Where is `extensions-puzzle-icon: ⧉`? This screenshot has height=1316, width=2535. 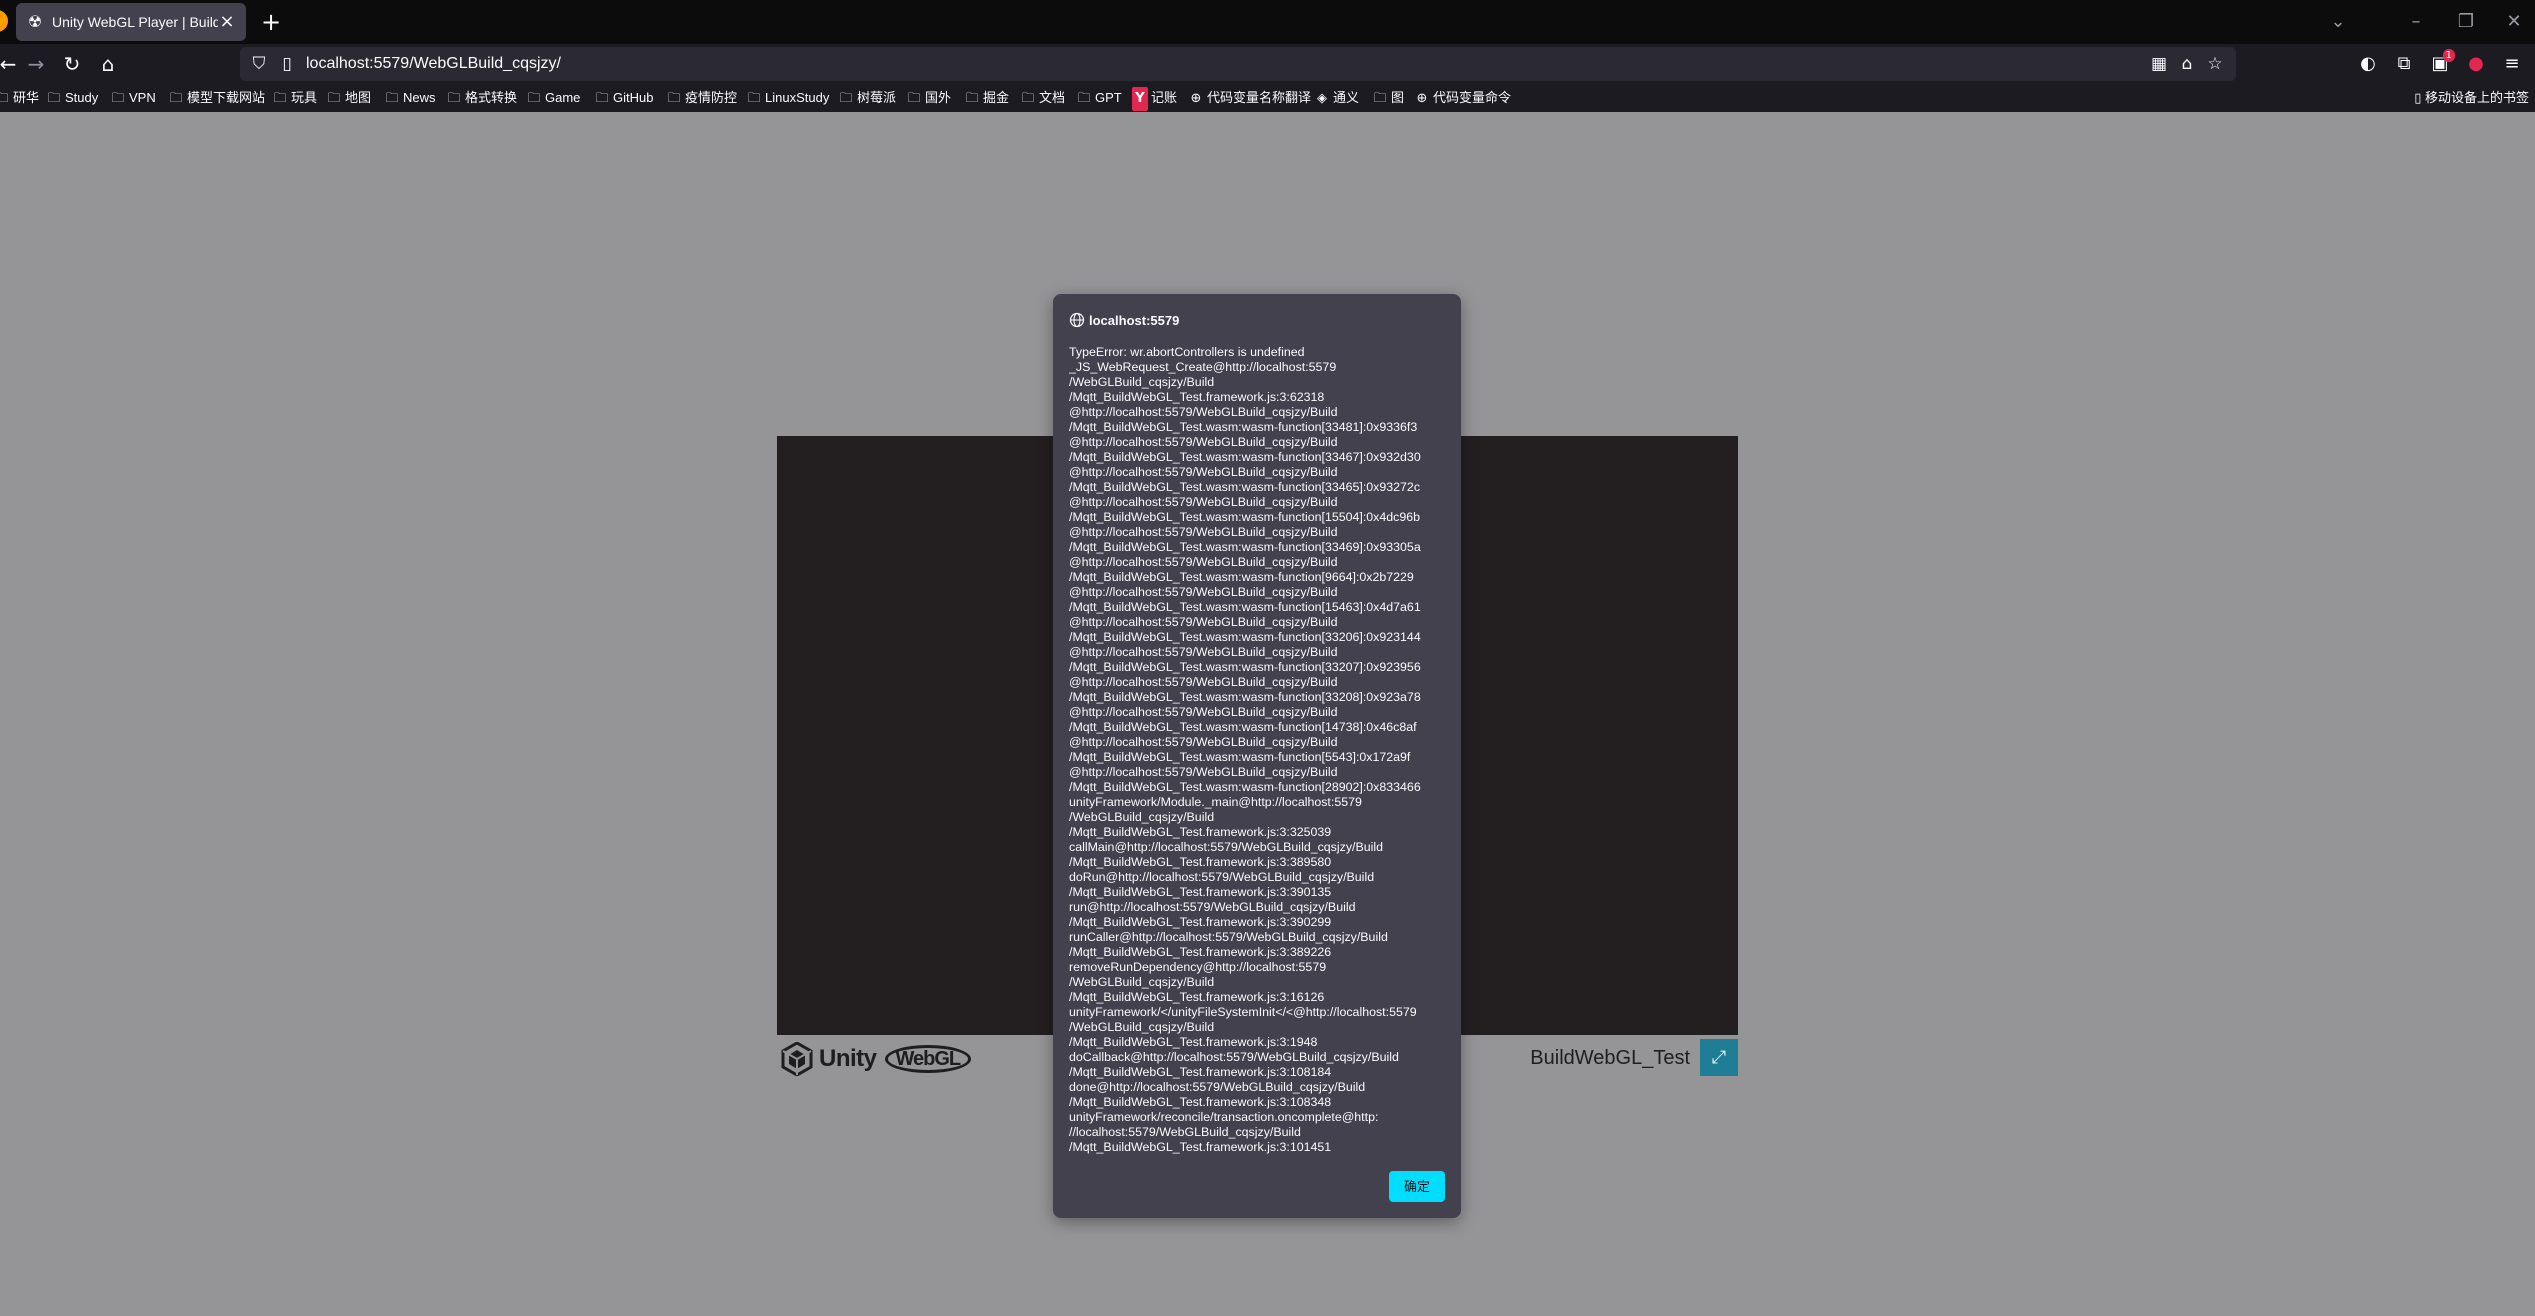 extensions-puzzle-icon: ⧉ is located at coordinates (2404, 64).